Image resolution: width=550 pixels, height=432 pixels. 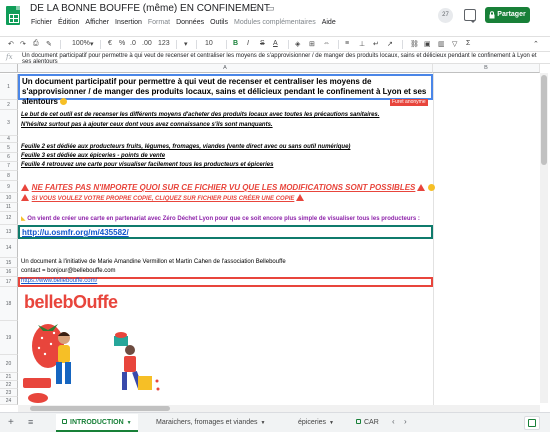 What do you see at coordinates (454, 44) in the screenshot?
I see `filter-icon: ▽` at bounding box center [454, 44].